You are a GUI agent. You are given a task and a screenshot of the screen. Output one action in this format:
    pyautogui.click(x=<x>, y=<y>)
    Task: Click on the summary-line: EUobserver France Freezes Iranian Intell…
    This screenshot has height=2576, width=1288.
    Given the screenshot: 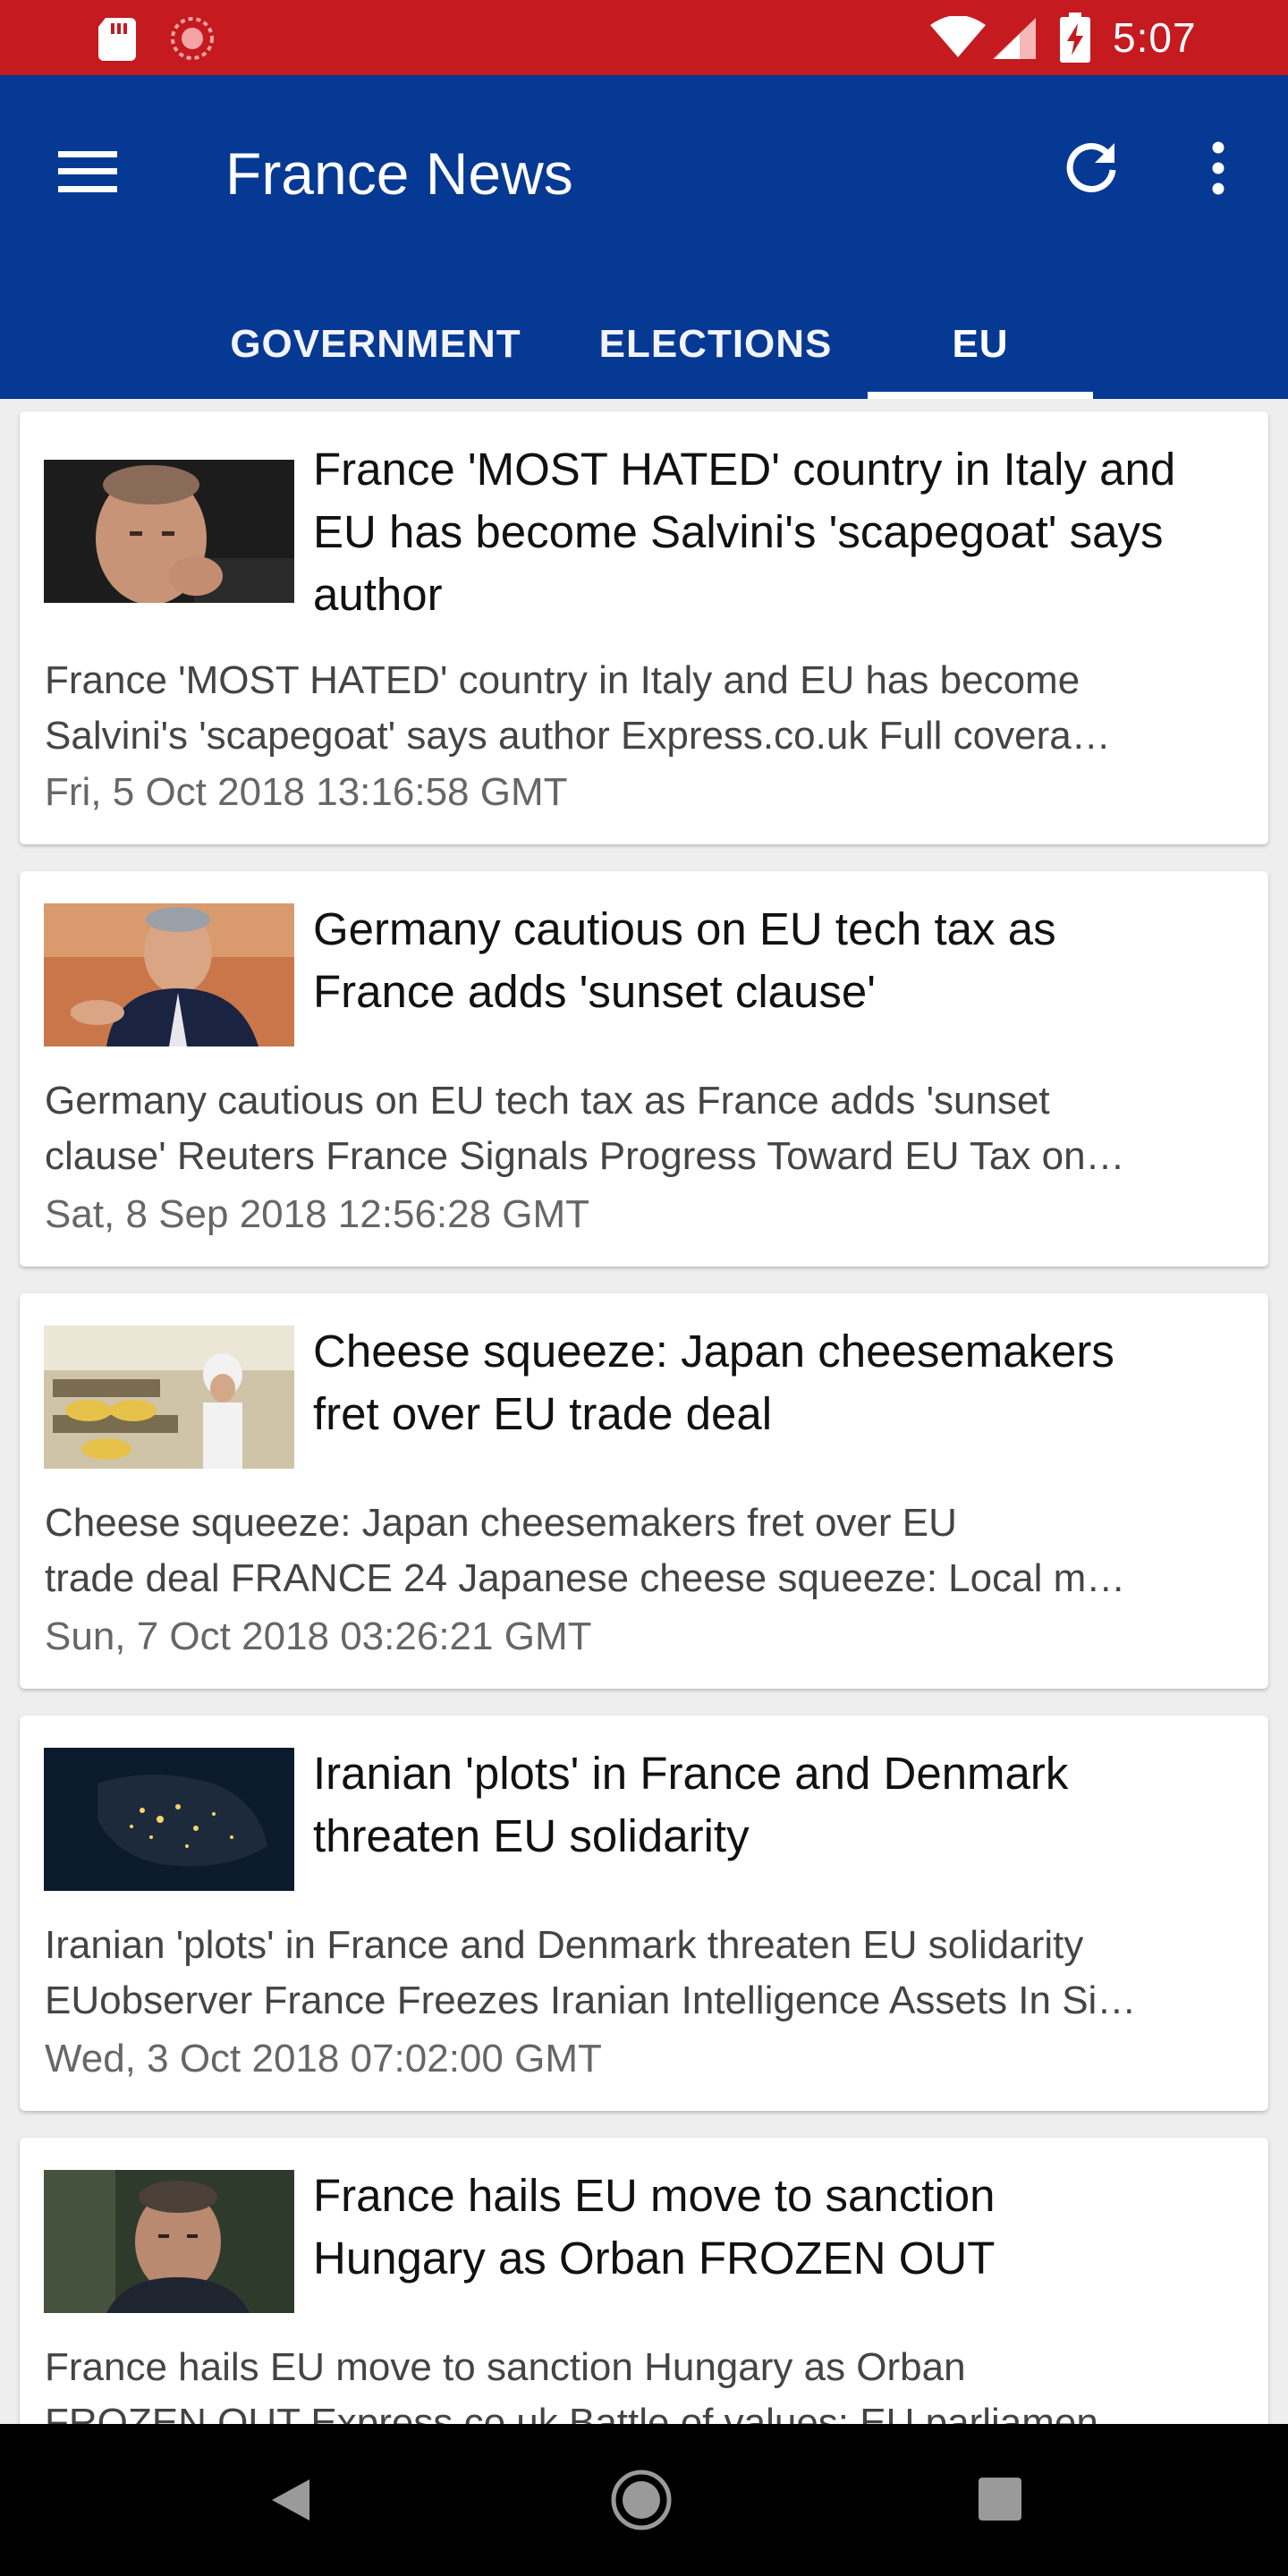 What is the action you would take?
    pyautogui.click(x=591, y=2000)
    